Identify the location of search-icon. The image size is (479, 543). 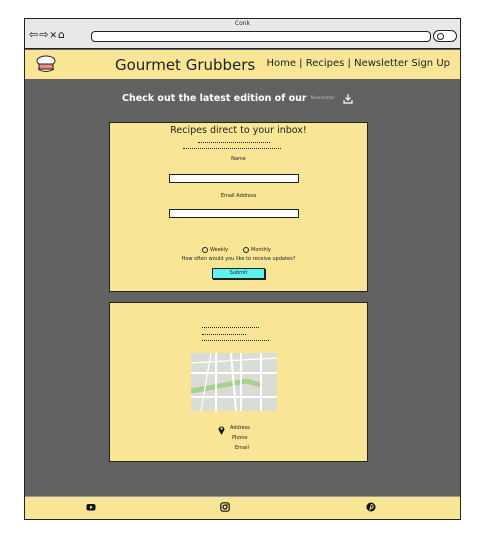
(440, 36).